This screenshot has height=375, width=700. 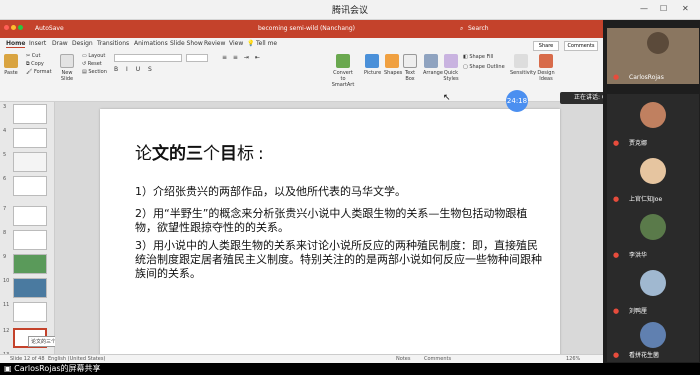 I want to click on window-buttons, so click(x=14, y=28).